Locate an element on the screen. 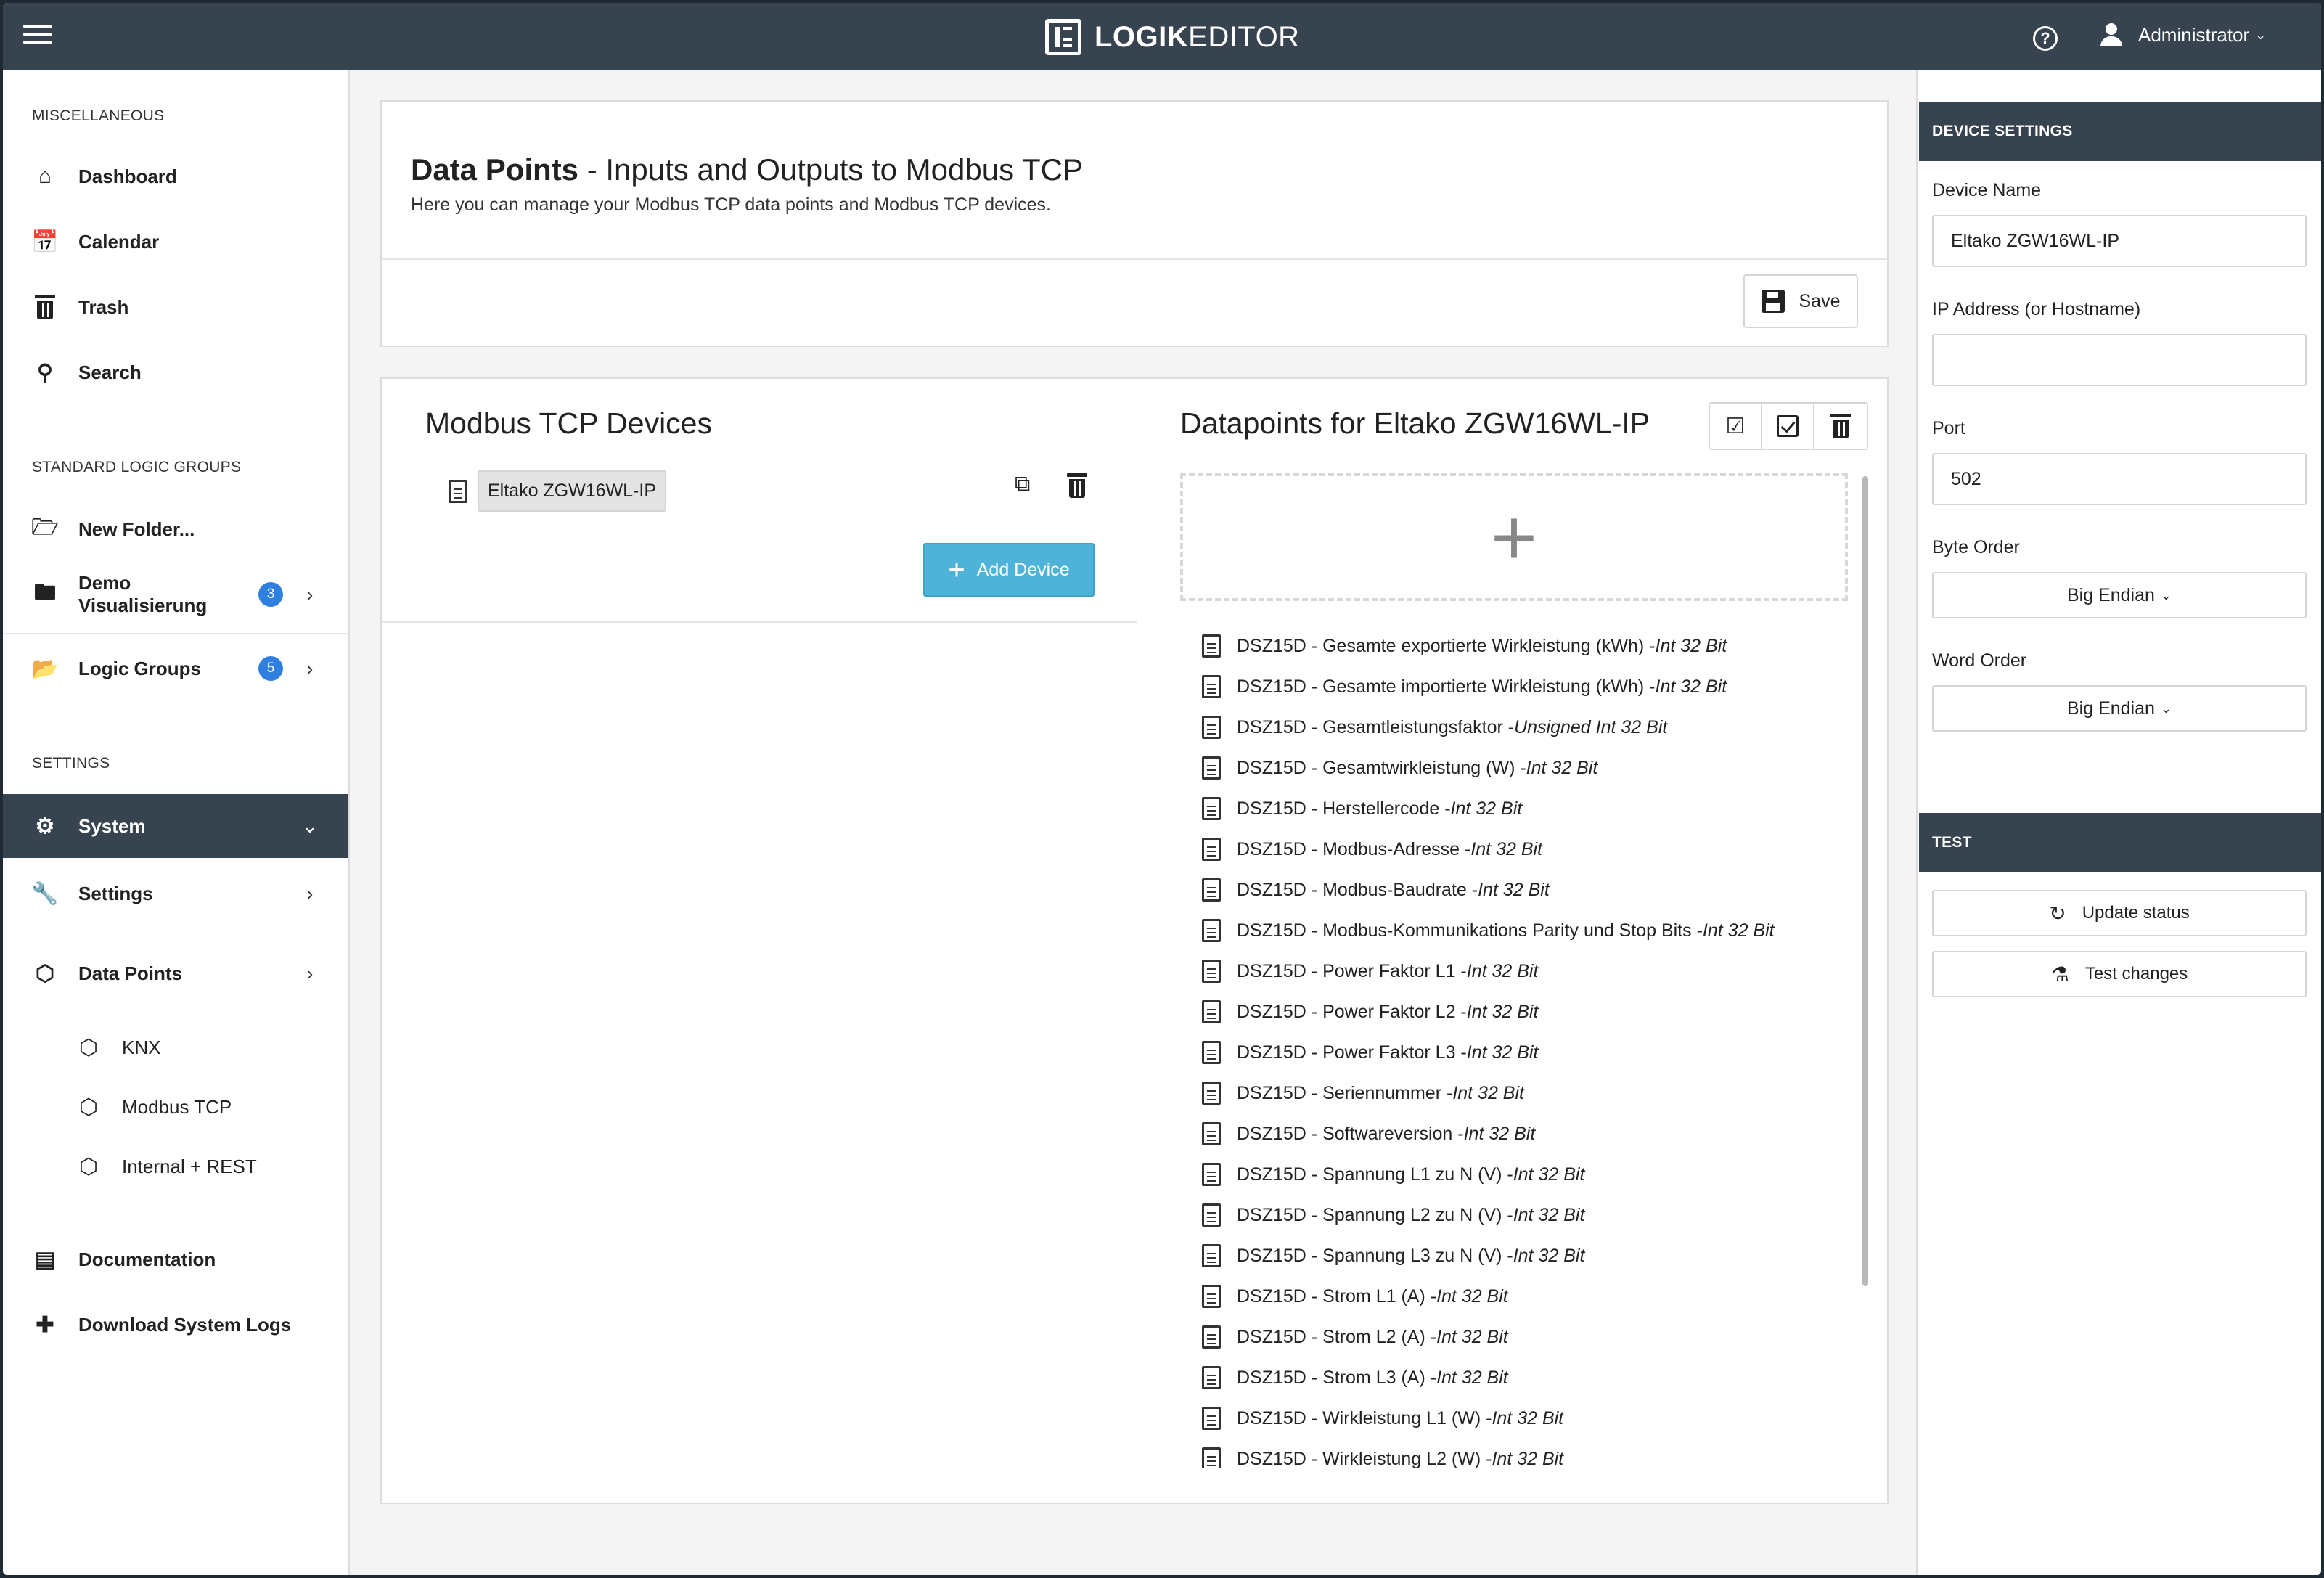 This screenshot has width=2324, height=1578. menu-icon is located at coordinates (37, 36).